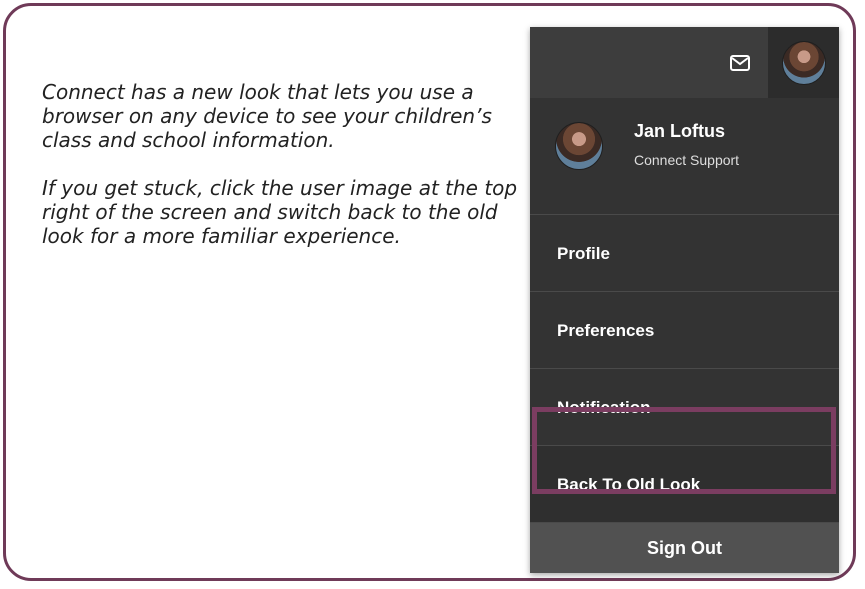 This screenshot has width=865, height=589. I want to click on user-avatar-button, so click(803, 62).